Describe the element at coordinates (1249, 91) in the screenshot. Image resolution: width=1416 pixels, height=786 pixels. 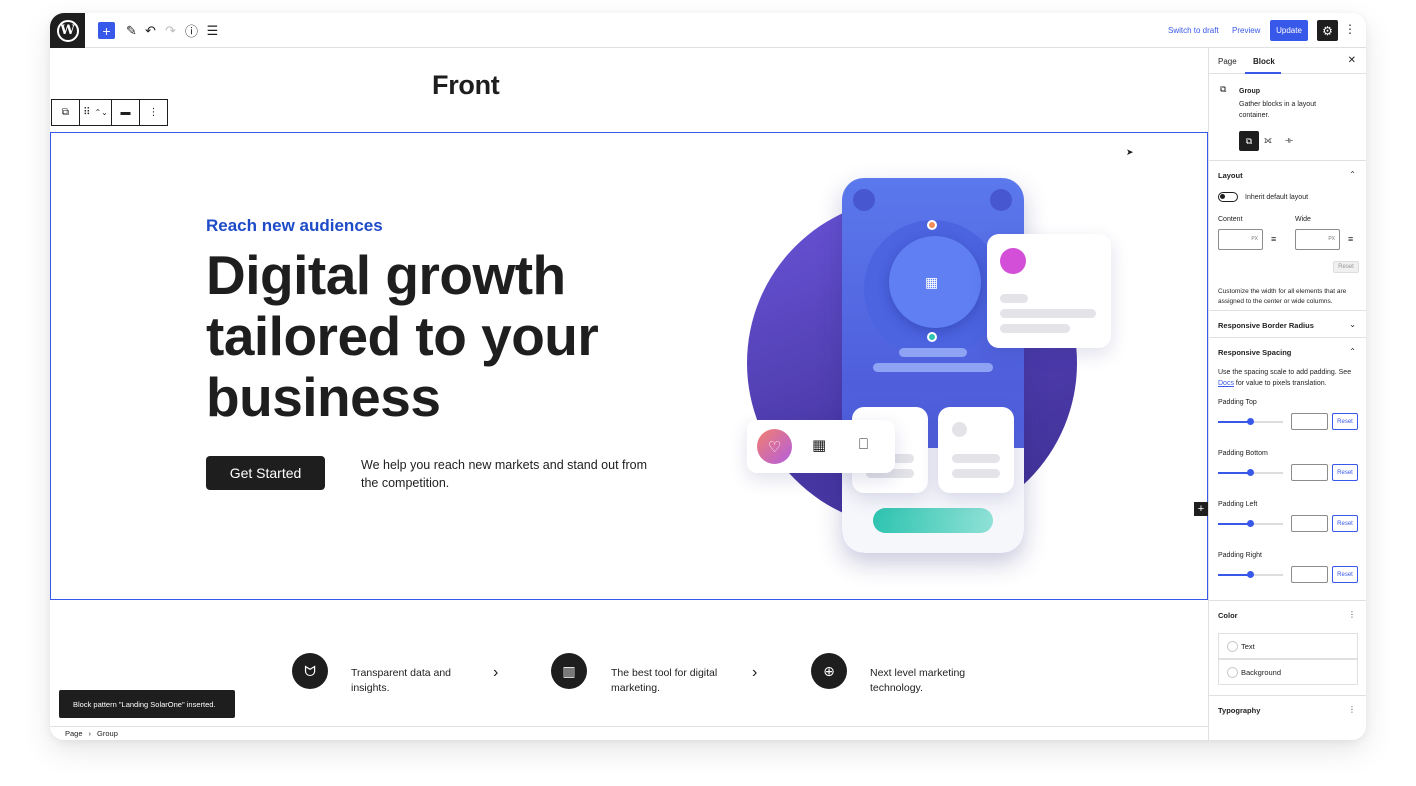
I see `block-name: Group` at that location.